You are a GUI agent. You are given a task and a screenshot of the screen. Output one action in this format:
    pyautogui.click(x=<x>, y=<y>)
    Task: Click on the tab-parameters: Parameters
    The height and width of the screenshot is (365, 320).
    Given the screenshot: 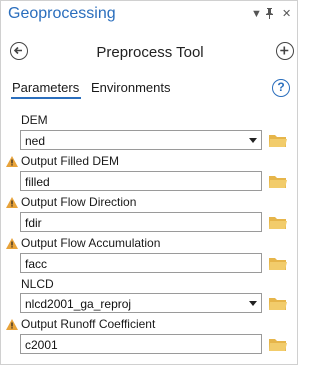 What is the action you would take?
    pyautogui.click(x=45, y=87)
    